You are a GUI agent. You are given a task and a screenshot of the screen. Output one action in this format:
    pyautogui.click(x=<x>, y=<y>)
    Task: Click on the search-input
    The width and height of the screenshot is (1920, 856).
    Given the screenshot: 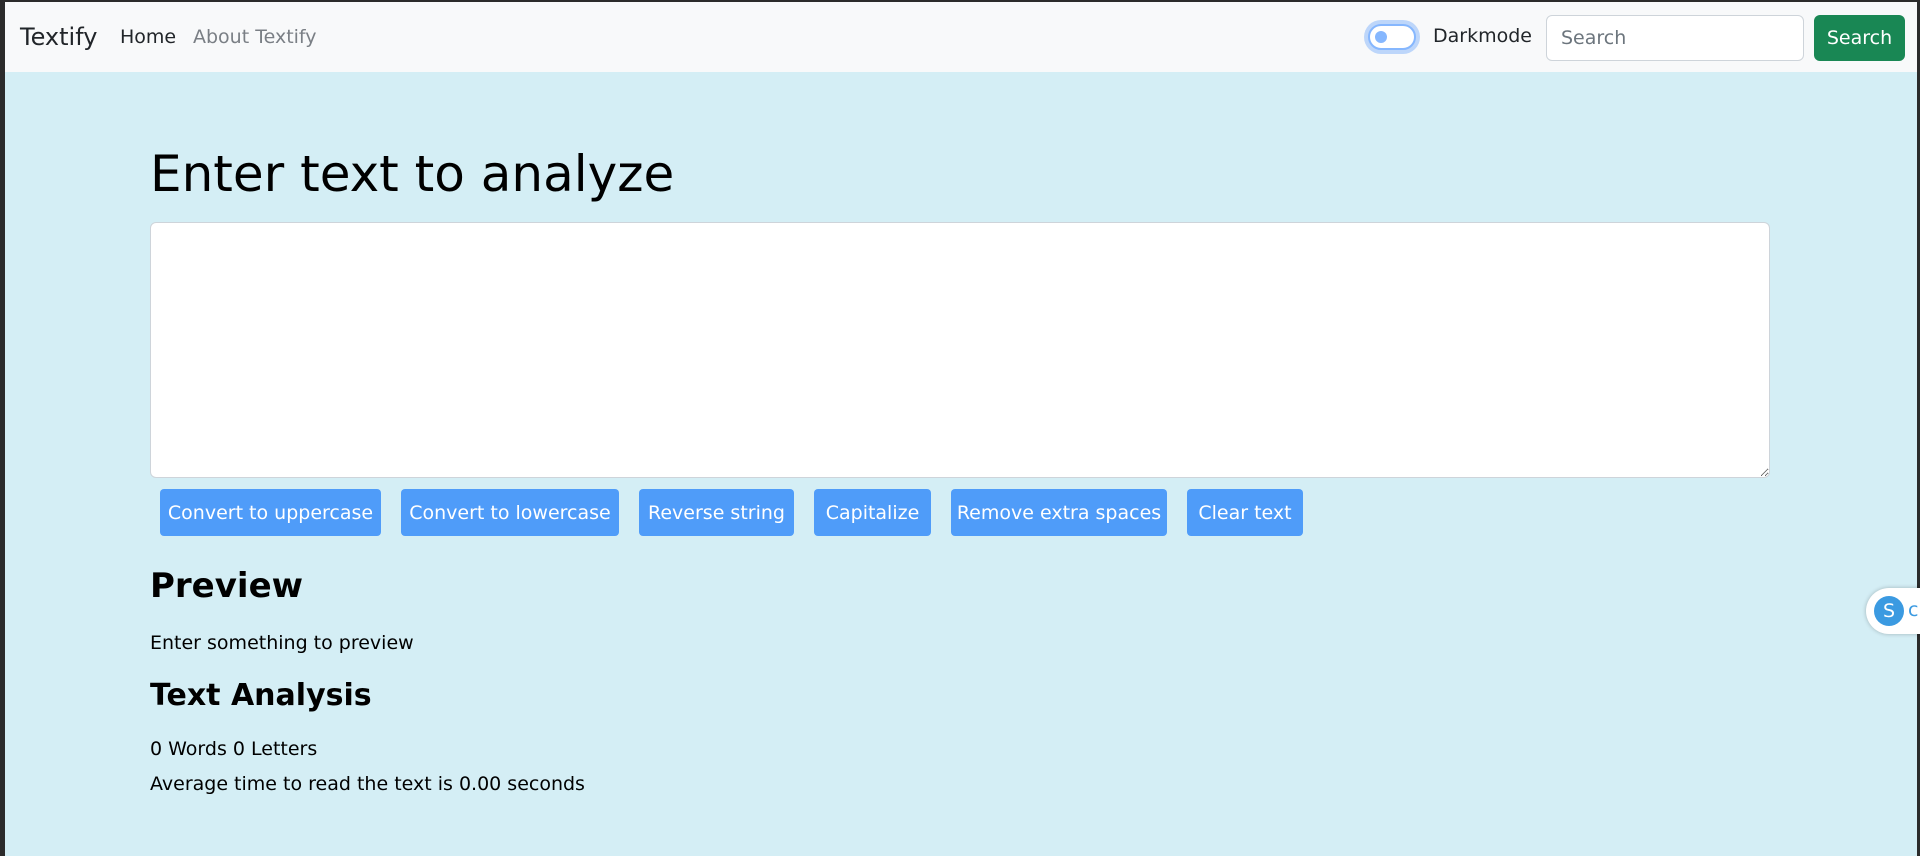 What is the action you would take?
    pyautogui.click(x=1675, y=38)
    